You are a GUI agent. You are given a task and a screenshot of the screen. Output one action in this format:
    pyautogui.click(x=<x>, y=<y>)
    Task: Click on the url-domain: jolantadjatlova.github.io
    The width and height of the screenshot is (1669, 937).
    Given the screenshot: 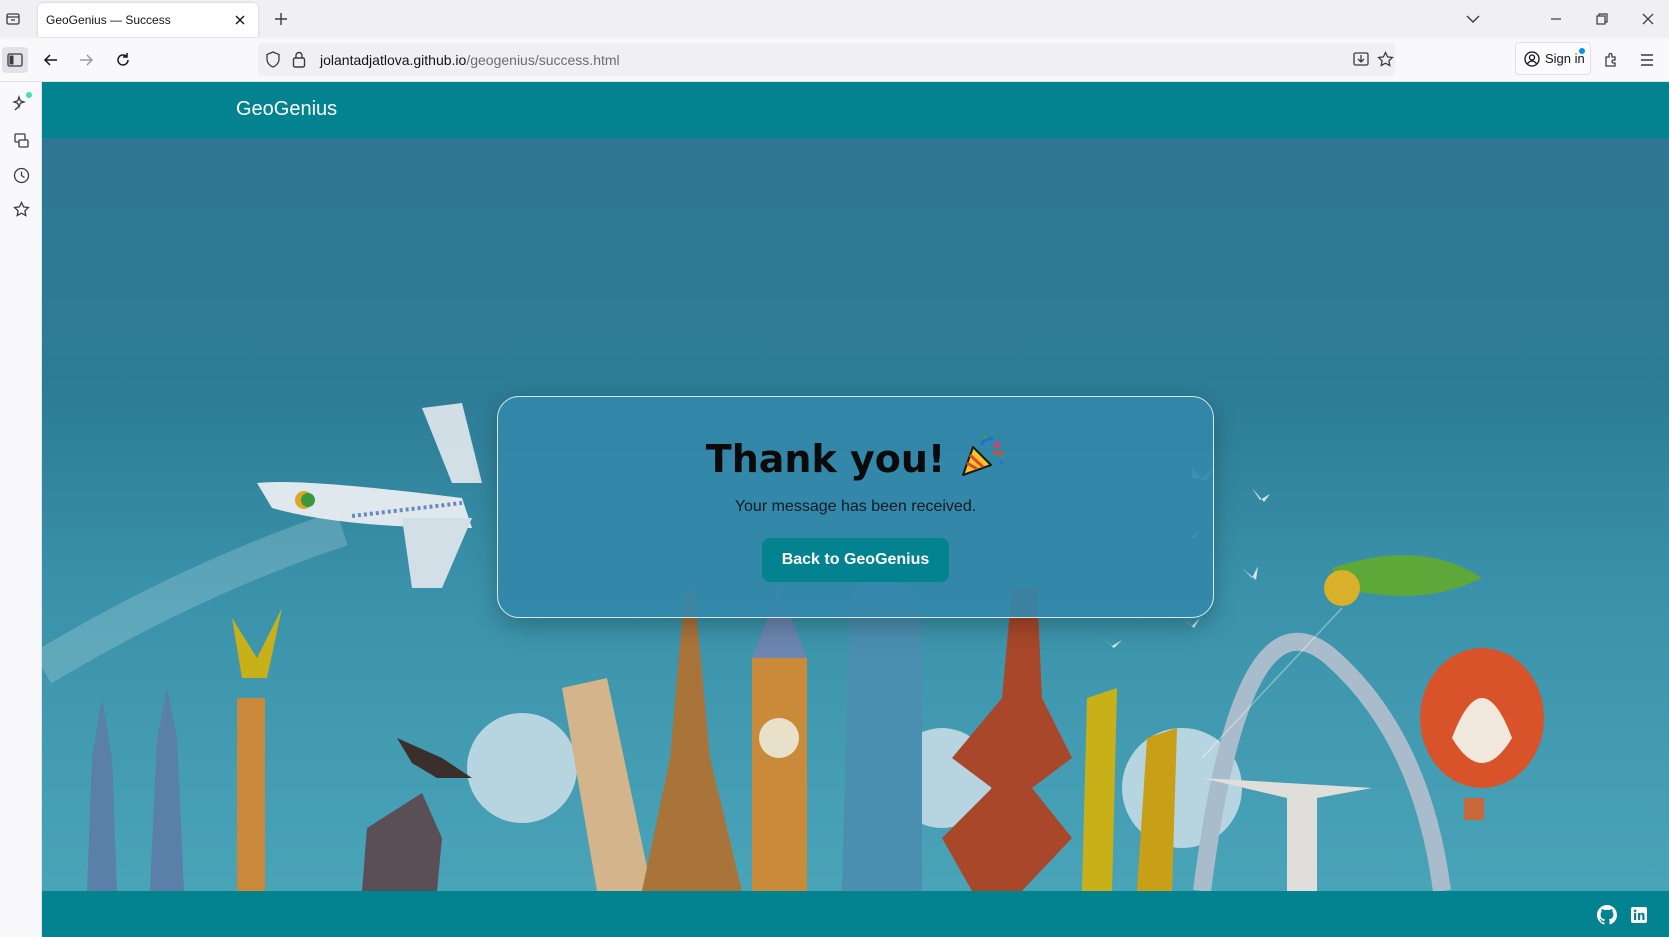 What is the action you would take?
    pyautogui.click(x=393, y=59)
    